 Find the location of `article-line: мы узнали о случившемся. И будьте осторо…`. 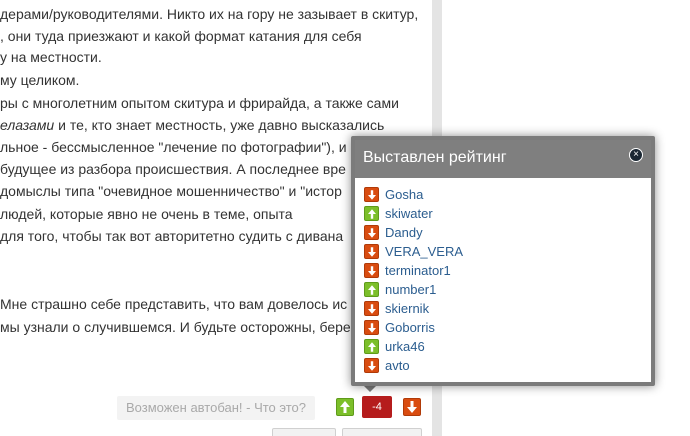

article-line: мы узнали о случившемся. И будьте осторо… is located at coordinates (175, 327).